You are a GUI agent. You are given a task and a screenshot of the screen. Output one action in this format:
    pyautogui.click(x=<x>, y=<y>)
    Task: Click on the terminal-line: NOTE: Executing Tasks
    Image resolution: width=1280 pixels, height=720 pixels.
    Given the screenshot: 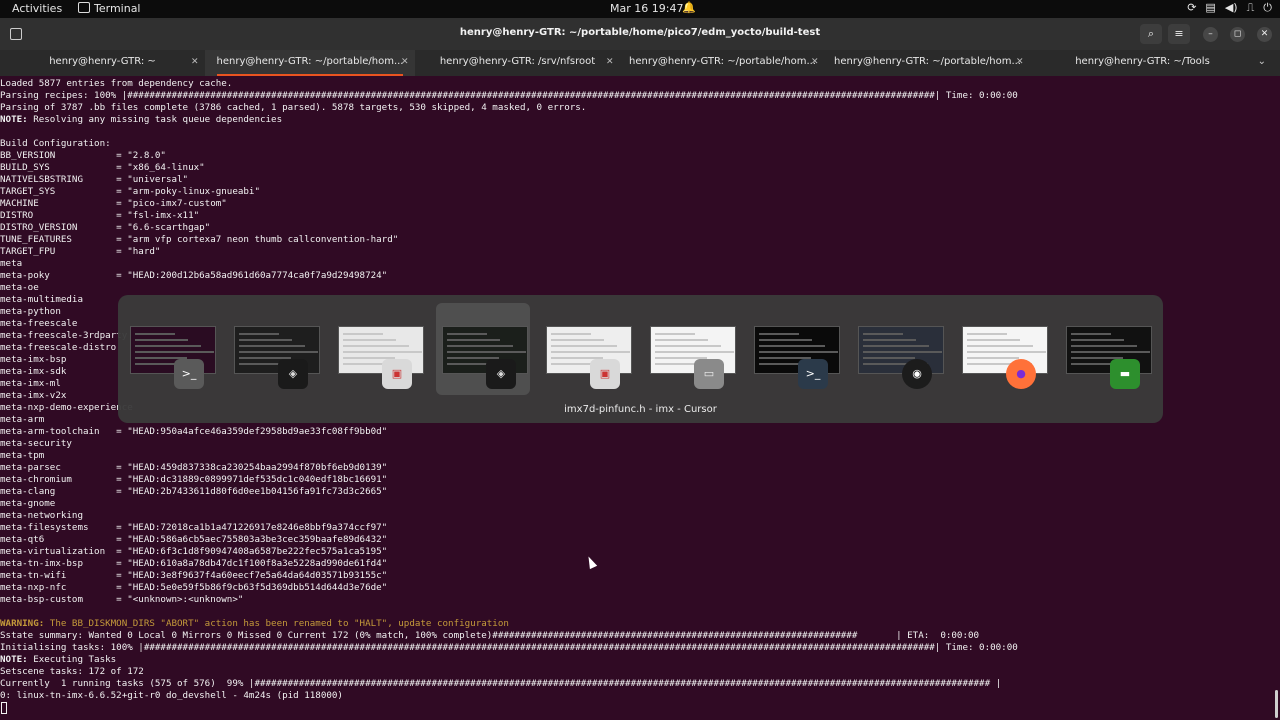 What is the action you would take?
    pyautogui.click(x=58, y=659)
    